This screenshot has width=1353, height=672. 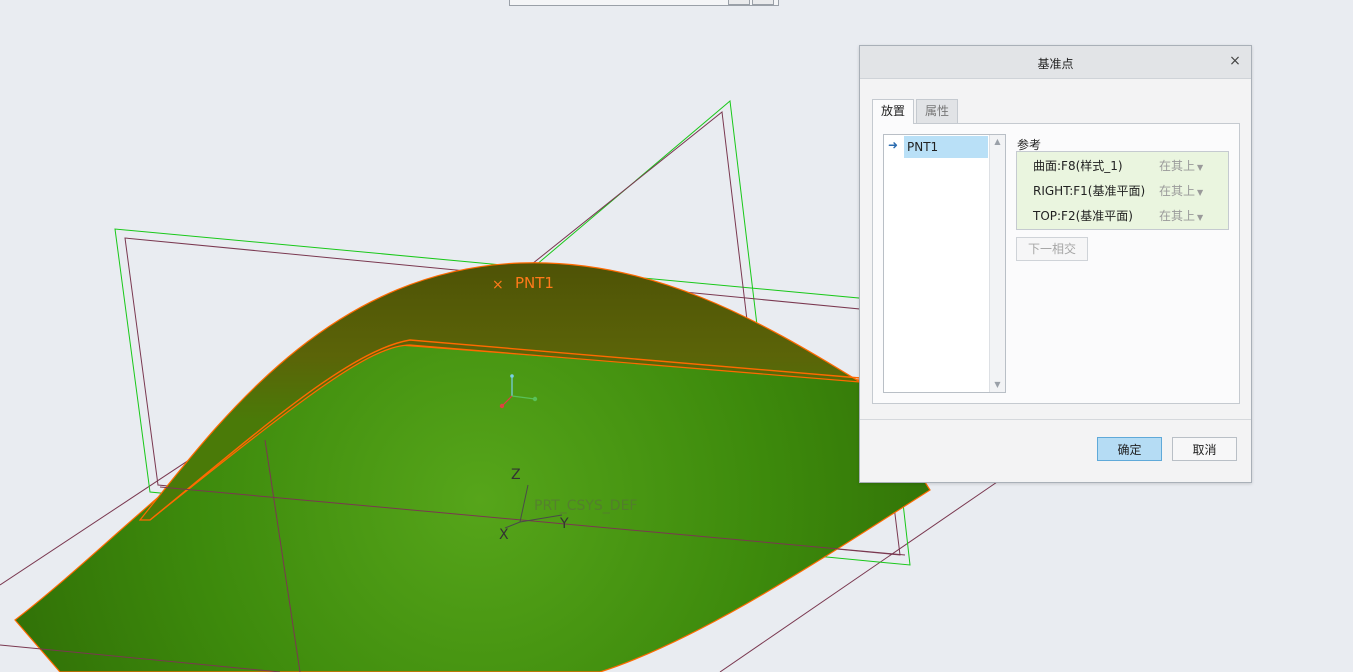 I want to click on close-button: ×, so click(x=1235, y=61).